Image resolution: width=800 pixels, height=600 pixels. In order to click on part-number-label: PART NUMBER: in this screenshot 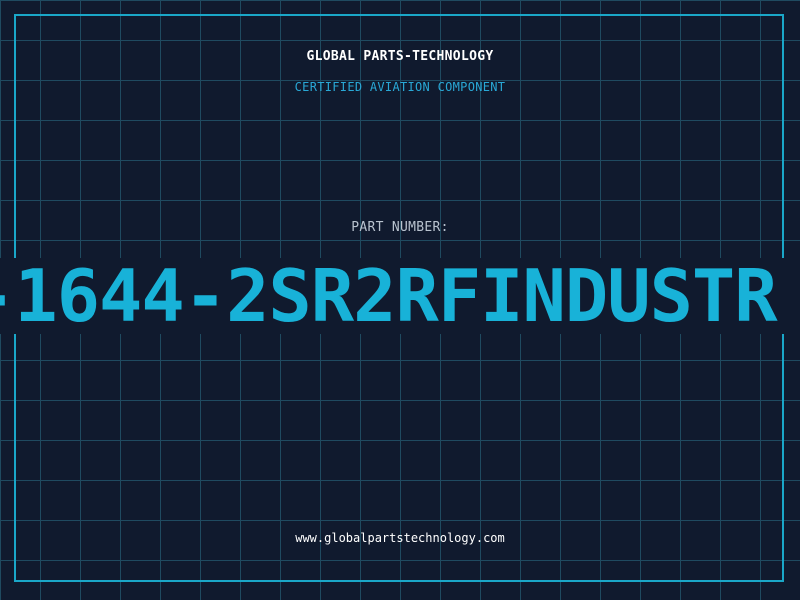, I will do `click(400, 227)`.